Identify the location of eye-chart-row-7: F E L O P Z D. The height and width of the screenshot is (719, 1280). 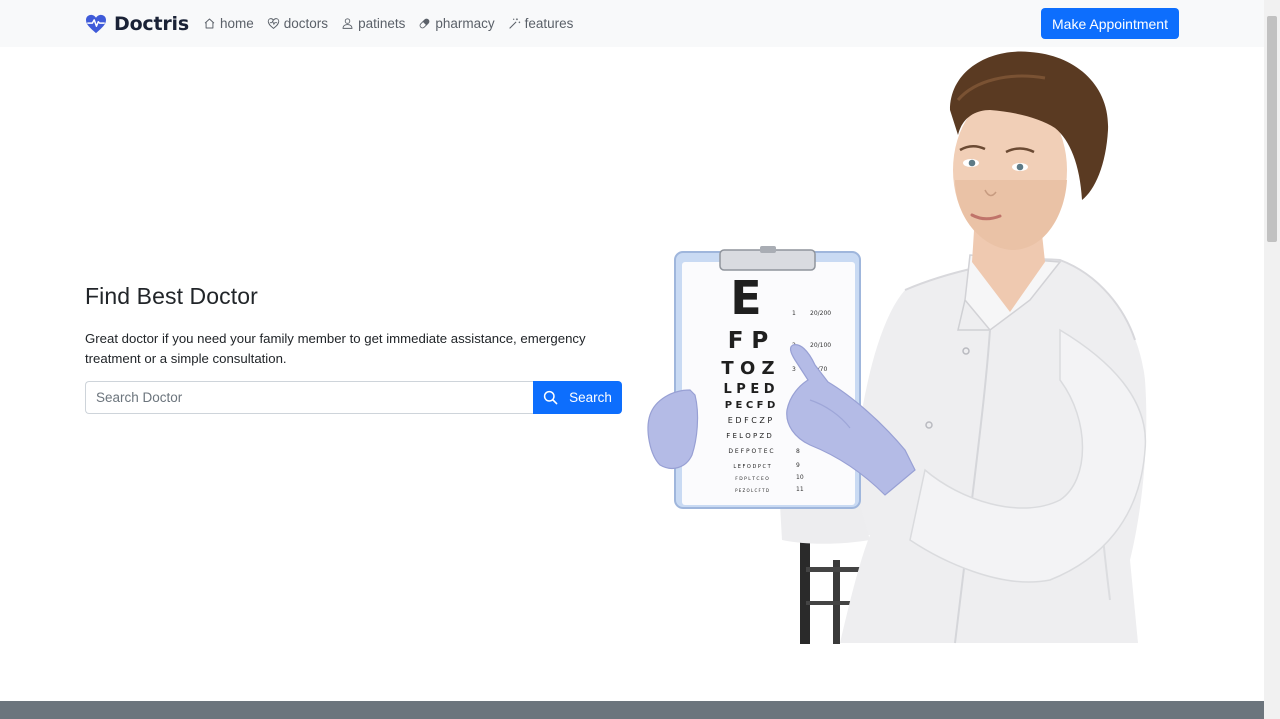
(749, 436).